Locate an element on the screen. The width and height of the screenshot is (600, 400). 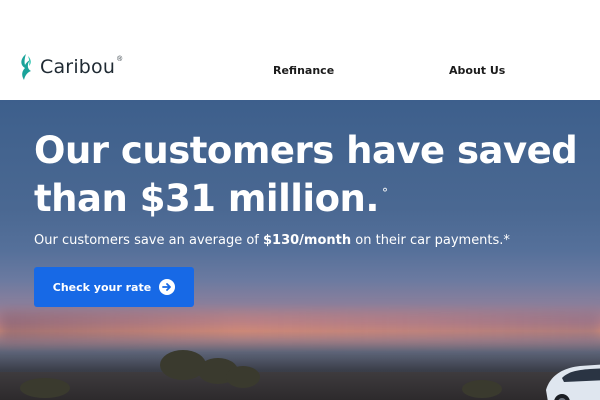
subhead-text-post: on their car payments.* is located at coordinates (430, 240).